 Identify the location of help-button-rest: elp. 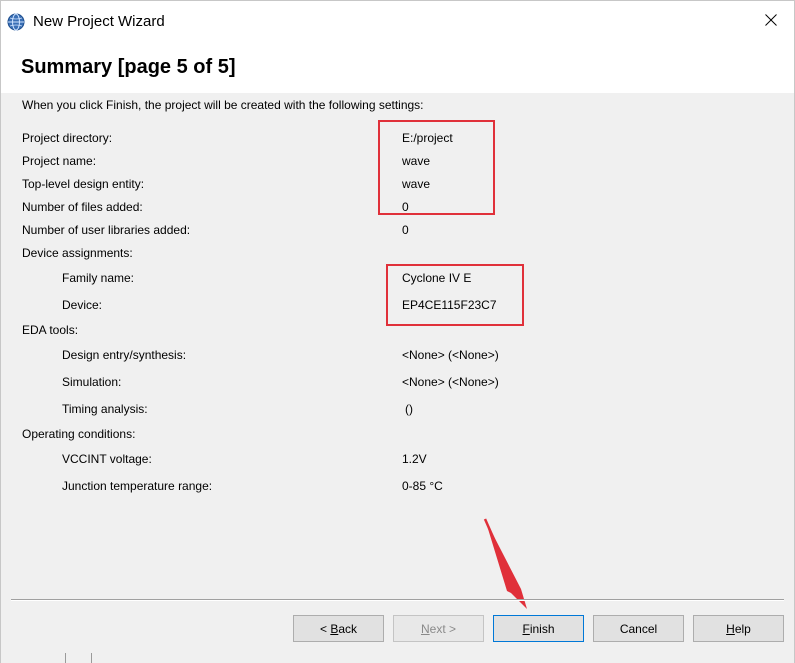
(742, 628).